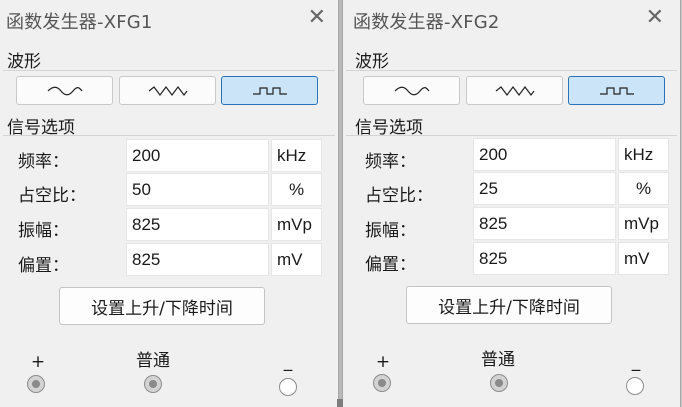  Describe the element at coordinates (511, 20) in the screenshot. I see `title-bar: 函数发生器-XFG2 ✕` at that location.